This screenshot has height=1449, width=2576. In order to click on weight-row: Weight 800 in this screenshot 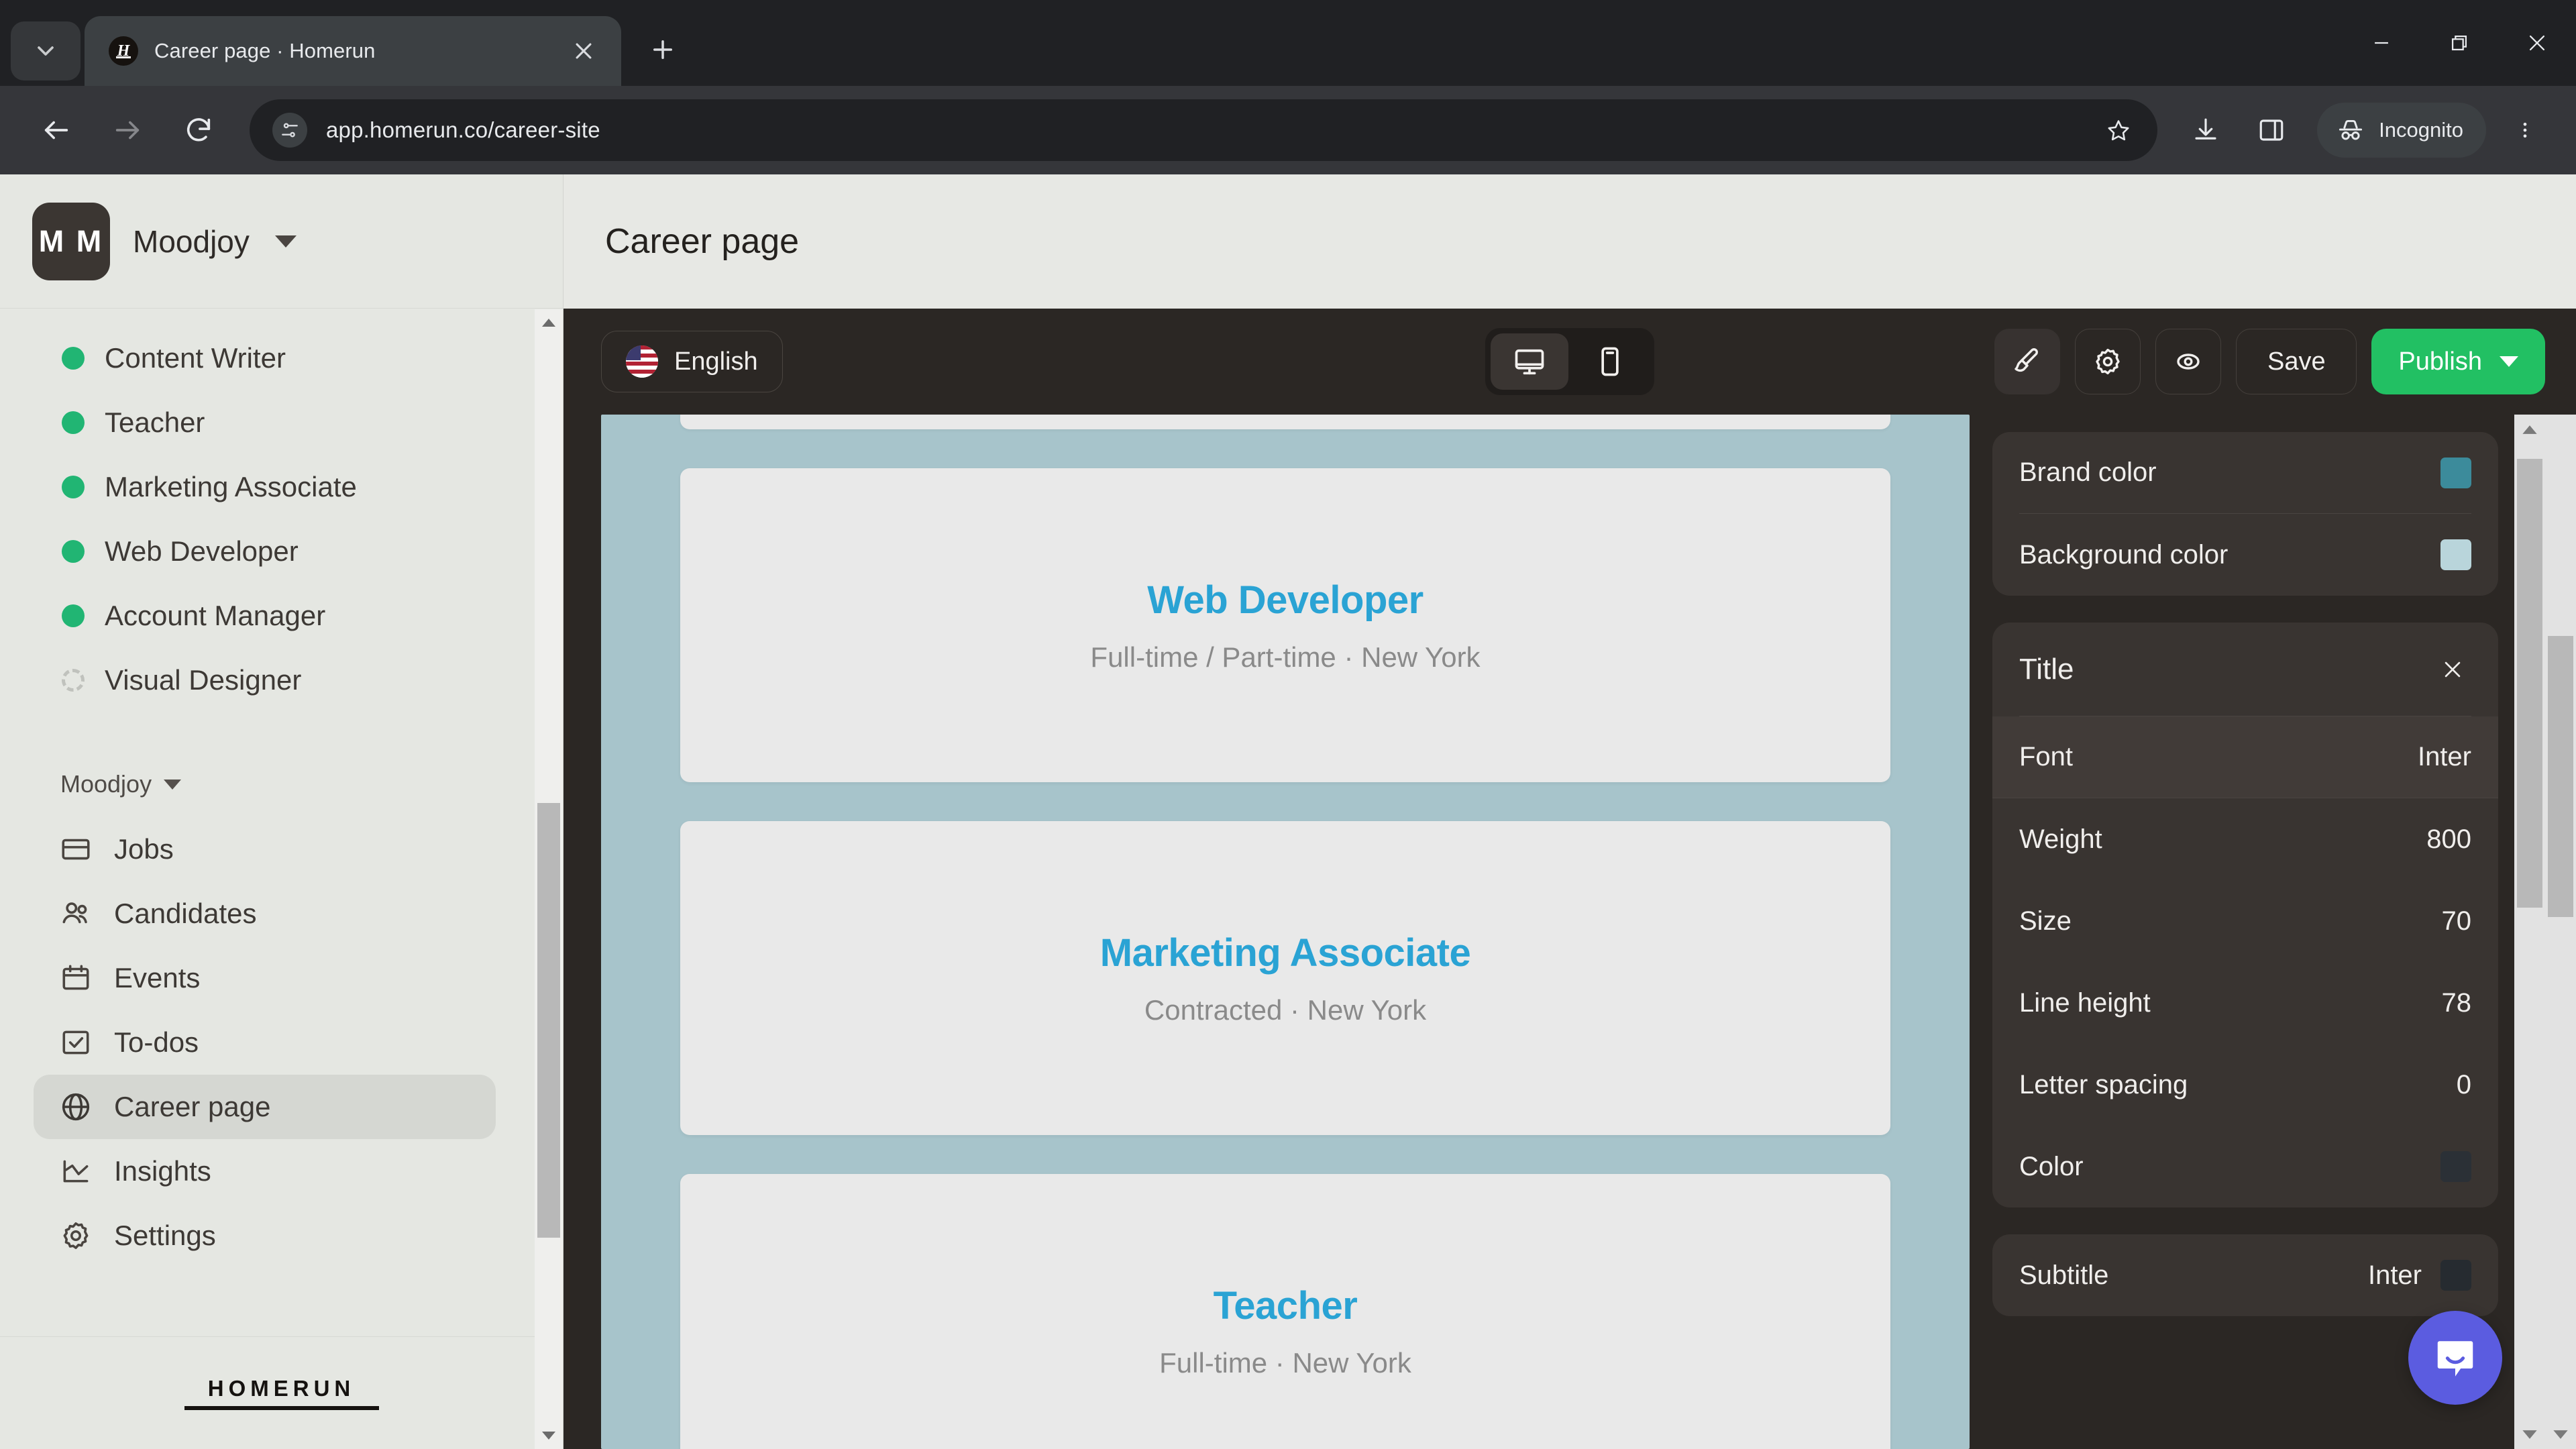, I will do `click(2245, 839)`.